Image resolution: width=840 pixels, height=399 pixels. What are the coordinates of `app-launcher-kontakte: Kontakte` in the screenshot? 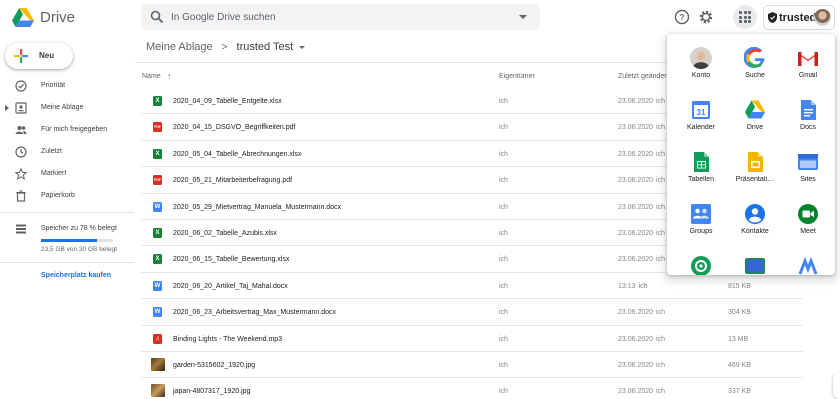 It's located at (755, 215).